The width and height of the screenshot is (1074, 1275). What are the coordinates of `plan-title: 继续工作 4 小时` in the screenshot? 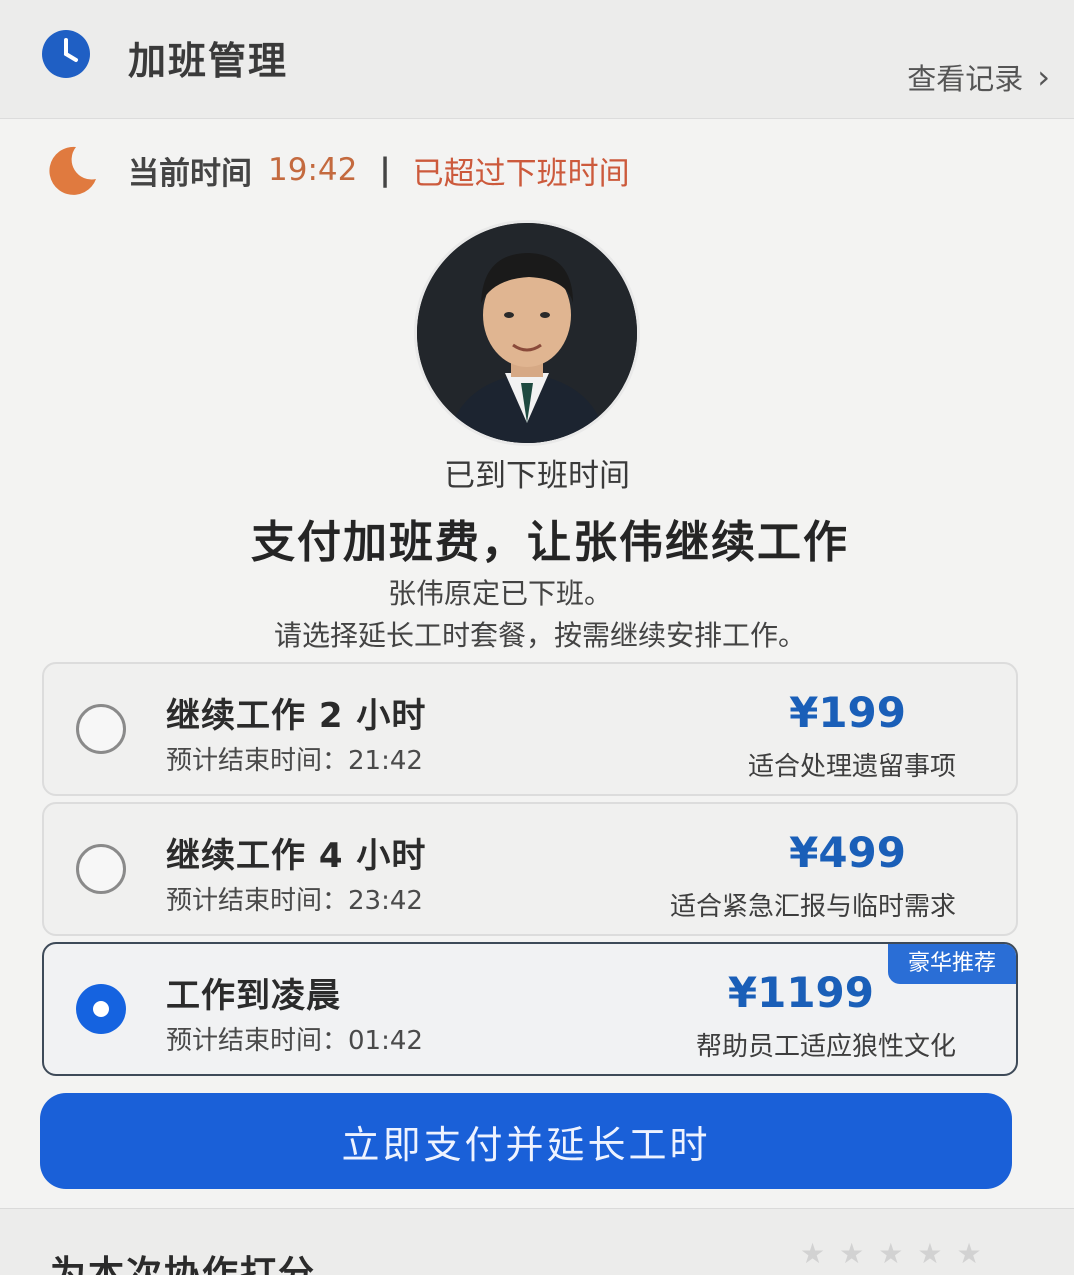 It's located at (296, 856).